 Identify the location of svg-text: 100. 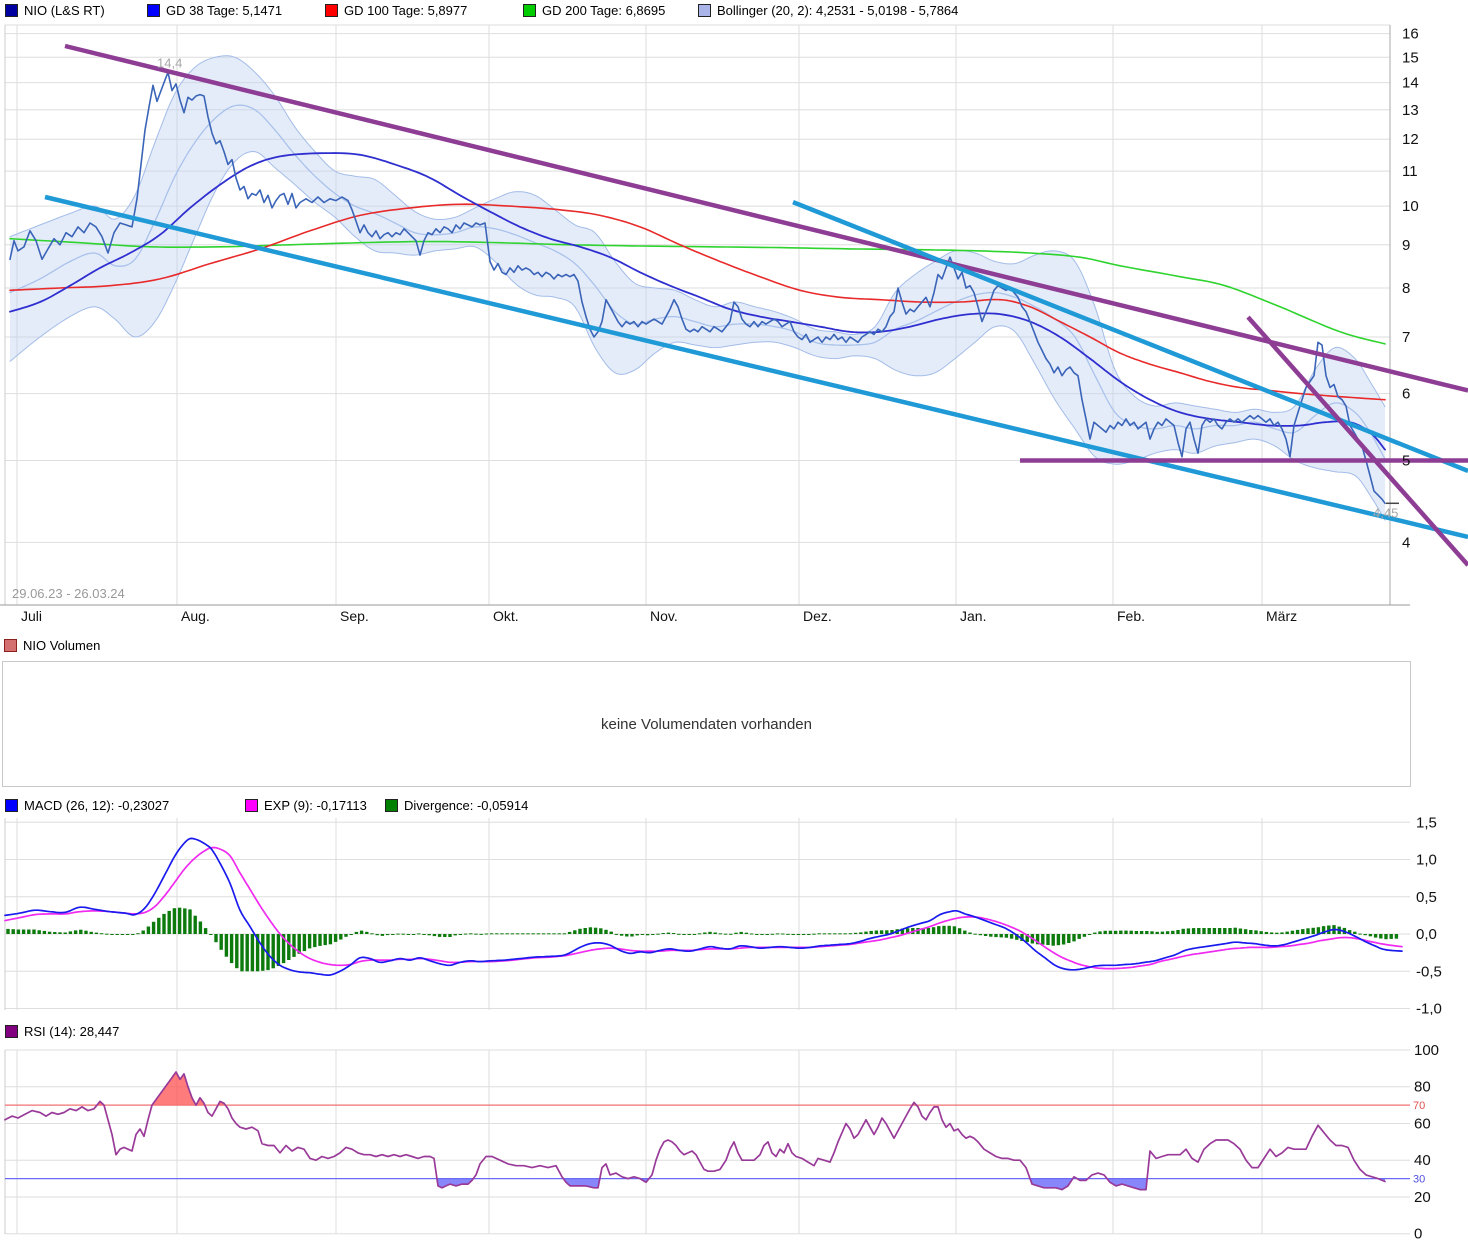
(1426, 1051).